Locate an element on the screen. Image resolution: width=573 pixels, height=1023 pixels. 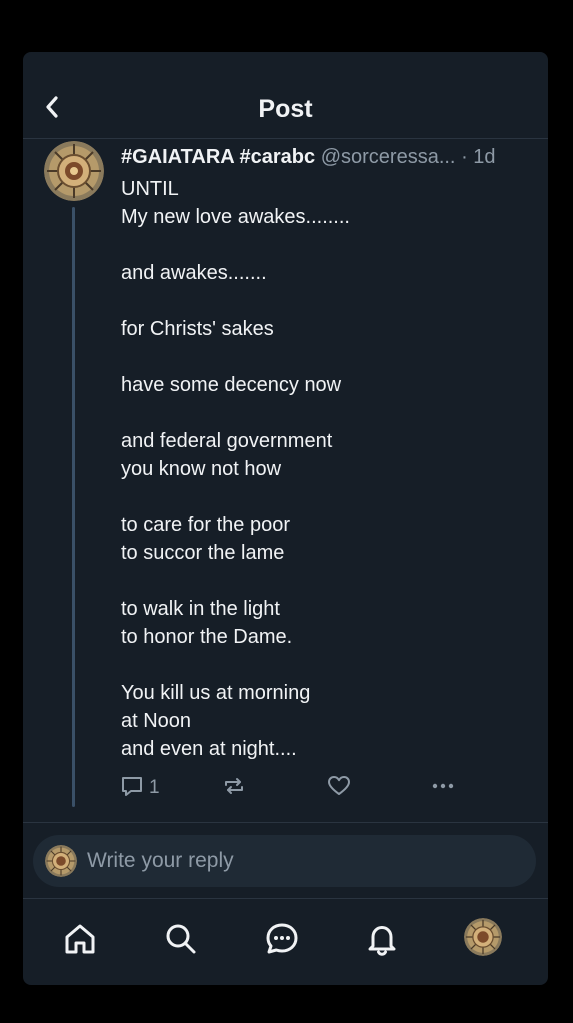
post-text-line: you know not how is located at coordinates (201, 469).